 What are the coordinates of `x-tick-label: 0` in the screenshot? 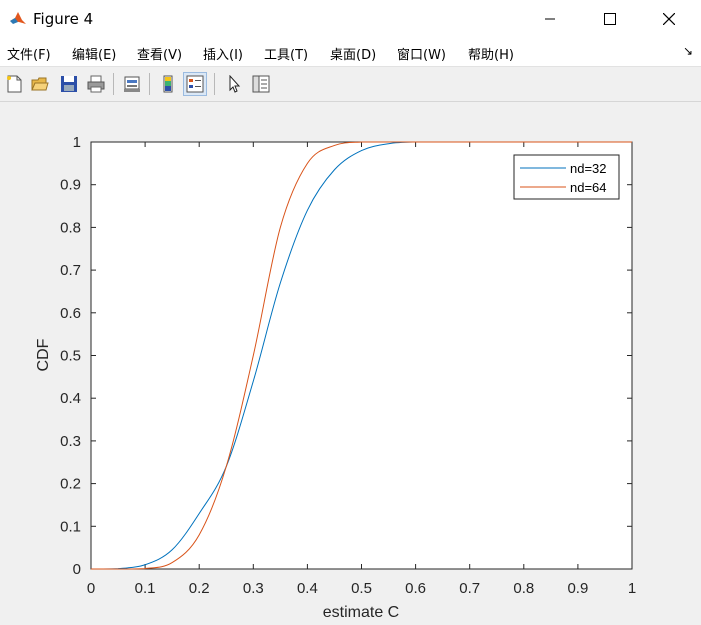 It's located at (91, 588).